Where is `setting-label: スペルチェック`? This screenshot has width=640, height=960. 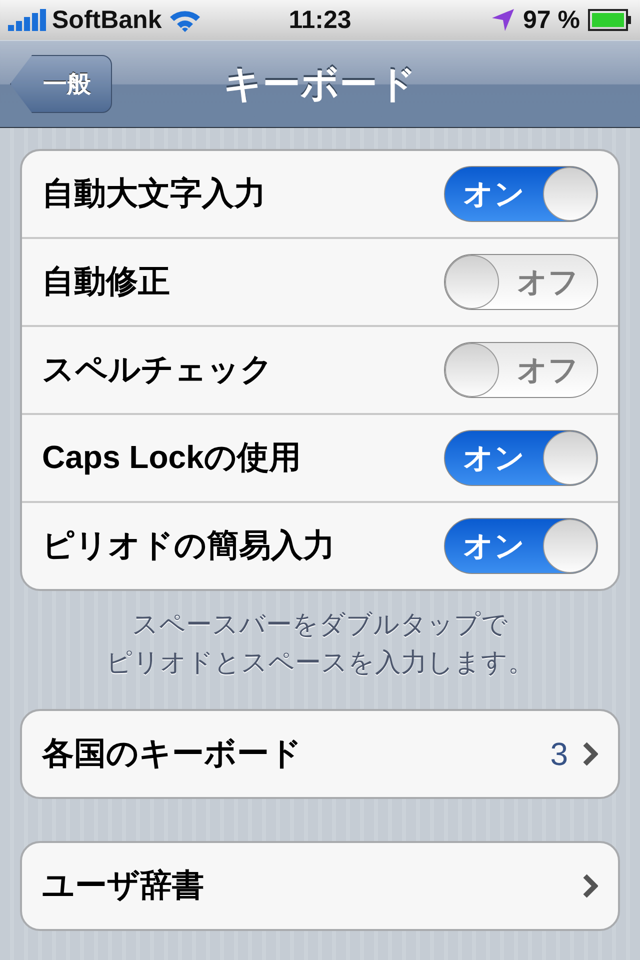 setting-label: スペルチェック is located at coordinates (158, 369).